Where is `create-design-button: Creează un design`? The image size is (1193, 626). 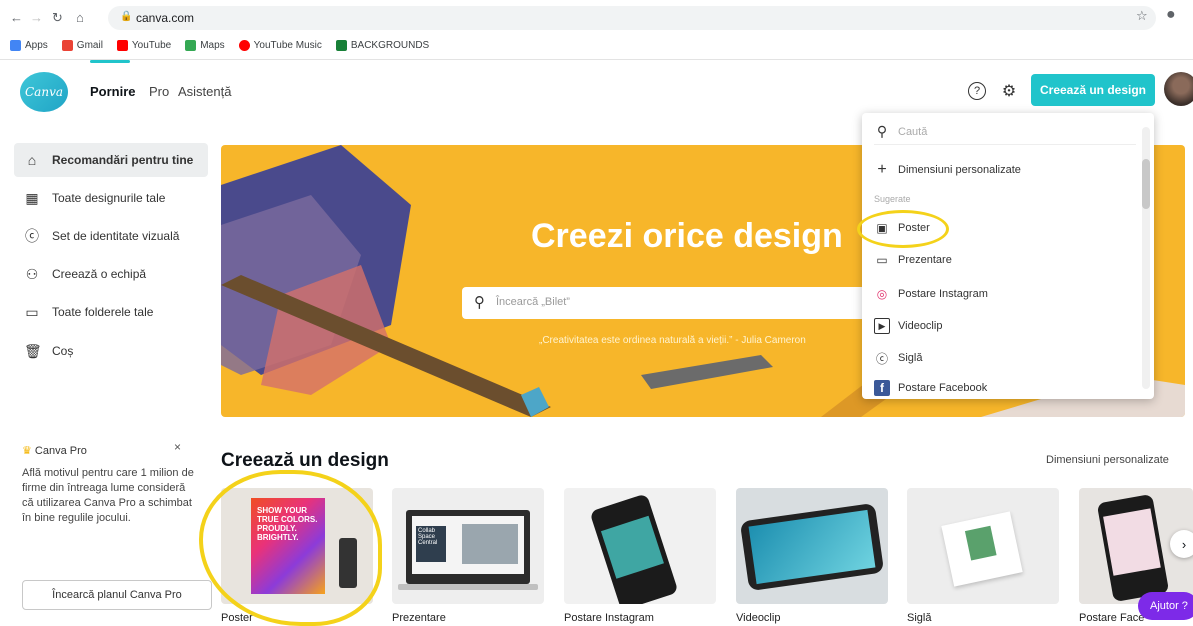 create-design-button: Creează un design is located at coordinates (1093, 90).